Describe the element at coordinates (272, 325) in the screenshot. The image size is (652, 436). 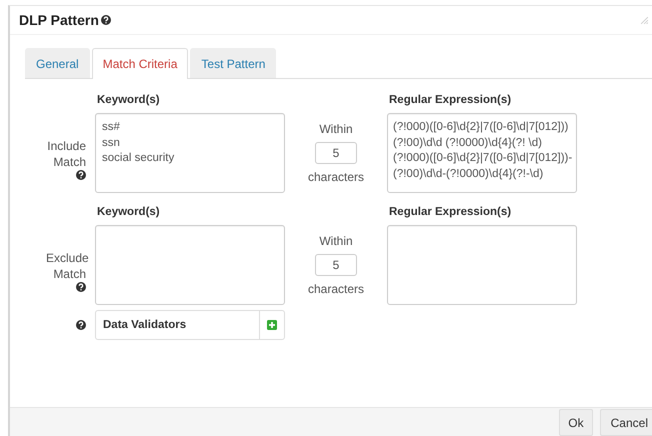
I see `add-icon` at that location.